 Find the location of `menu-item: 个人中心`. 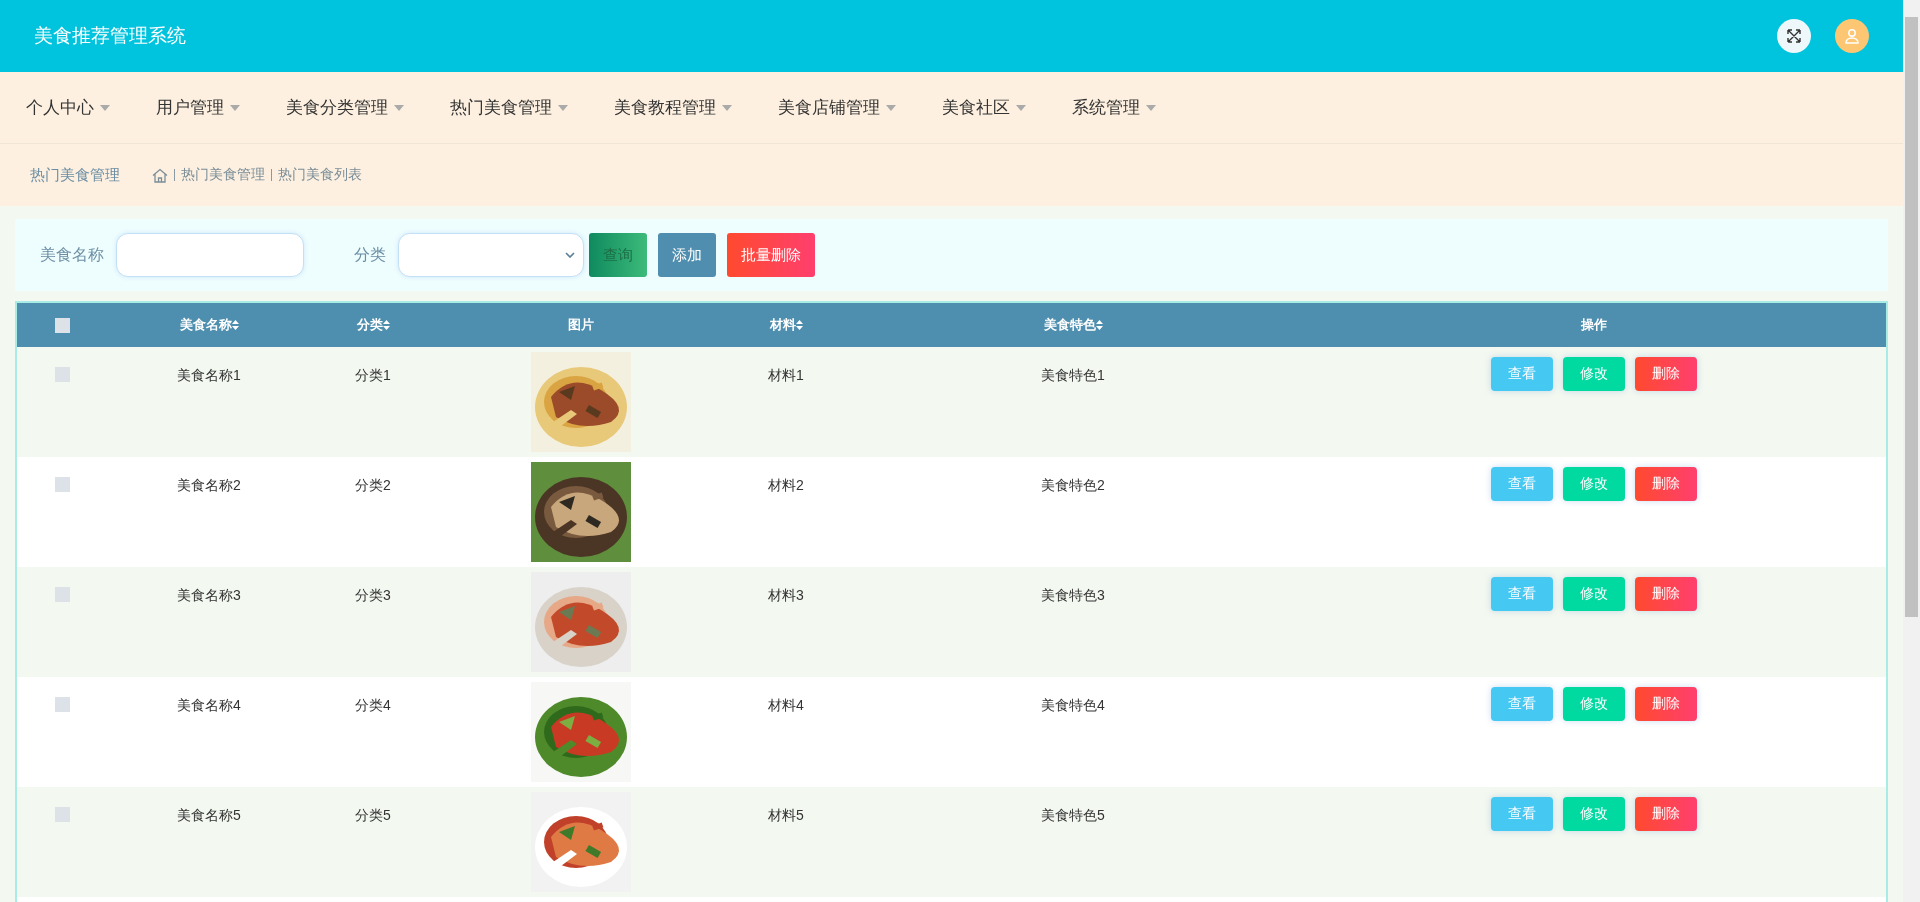

menu-item: 个人中心 is located at coordinates (68, 107).